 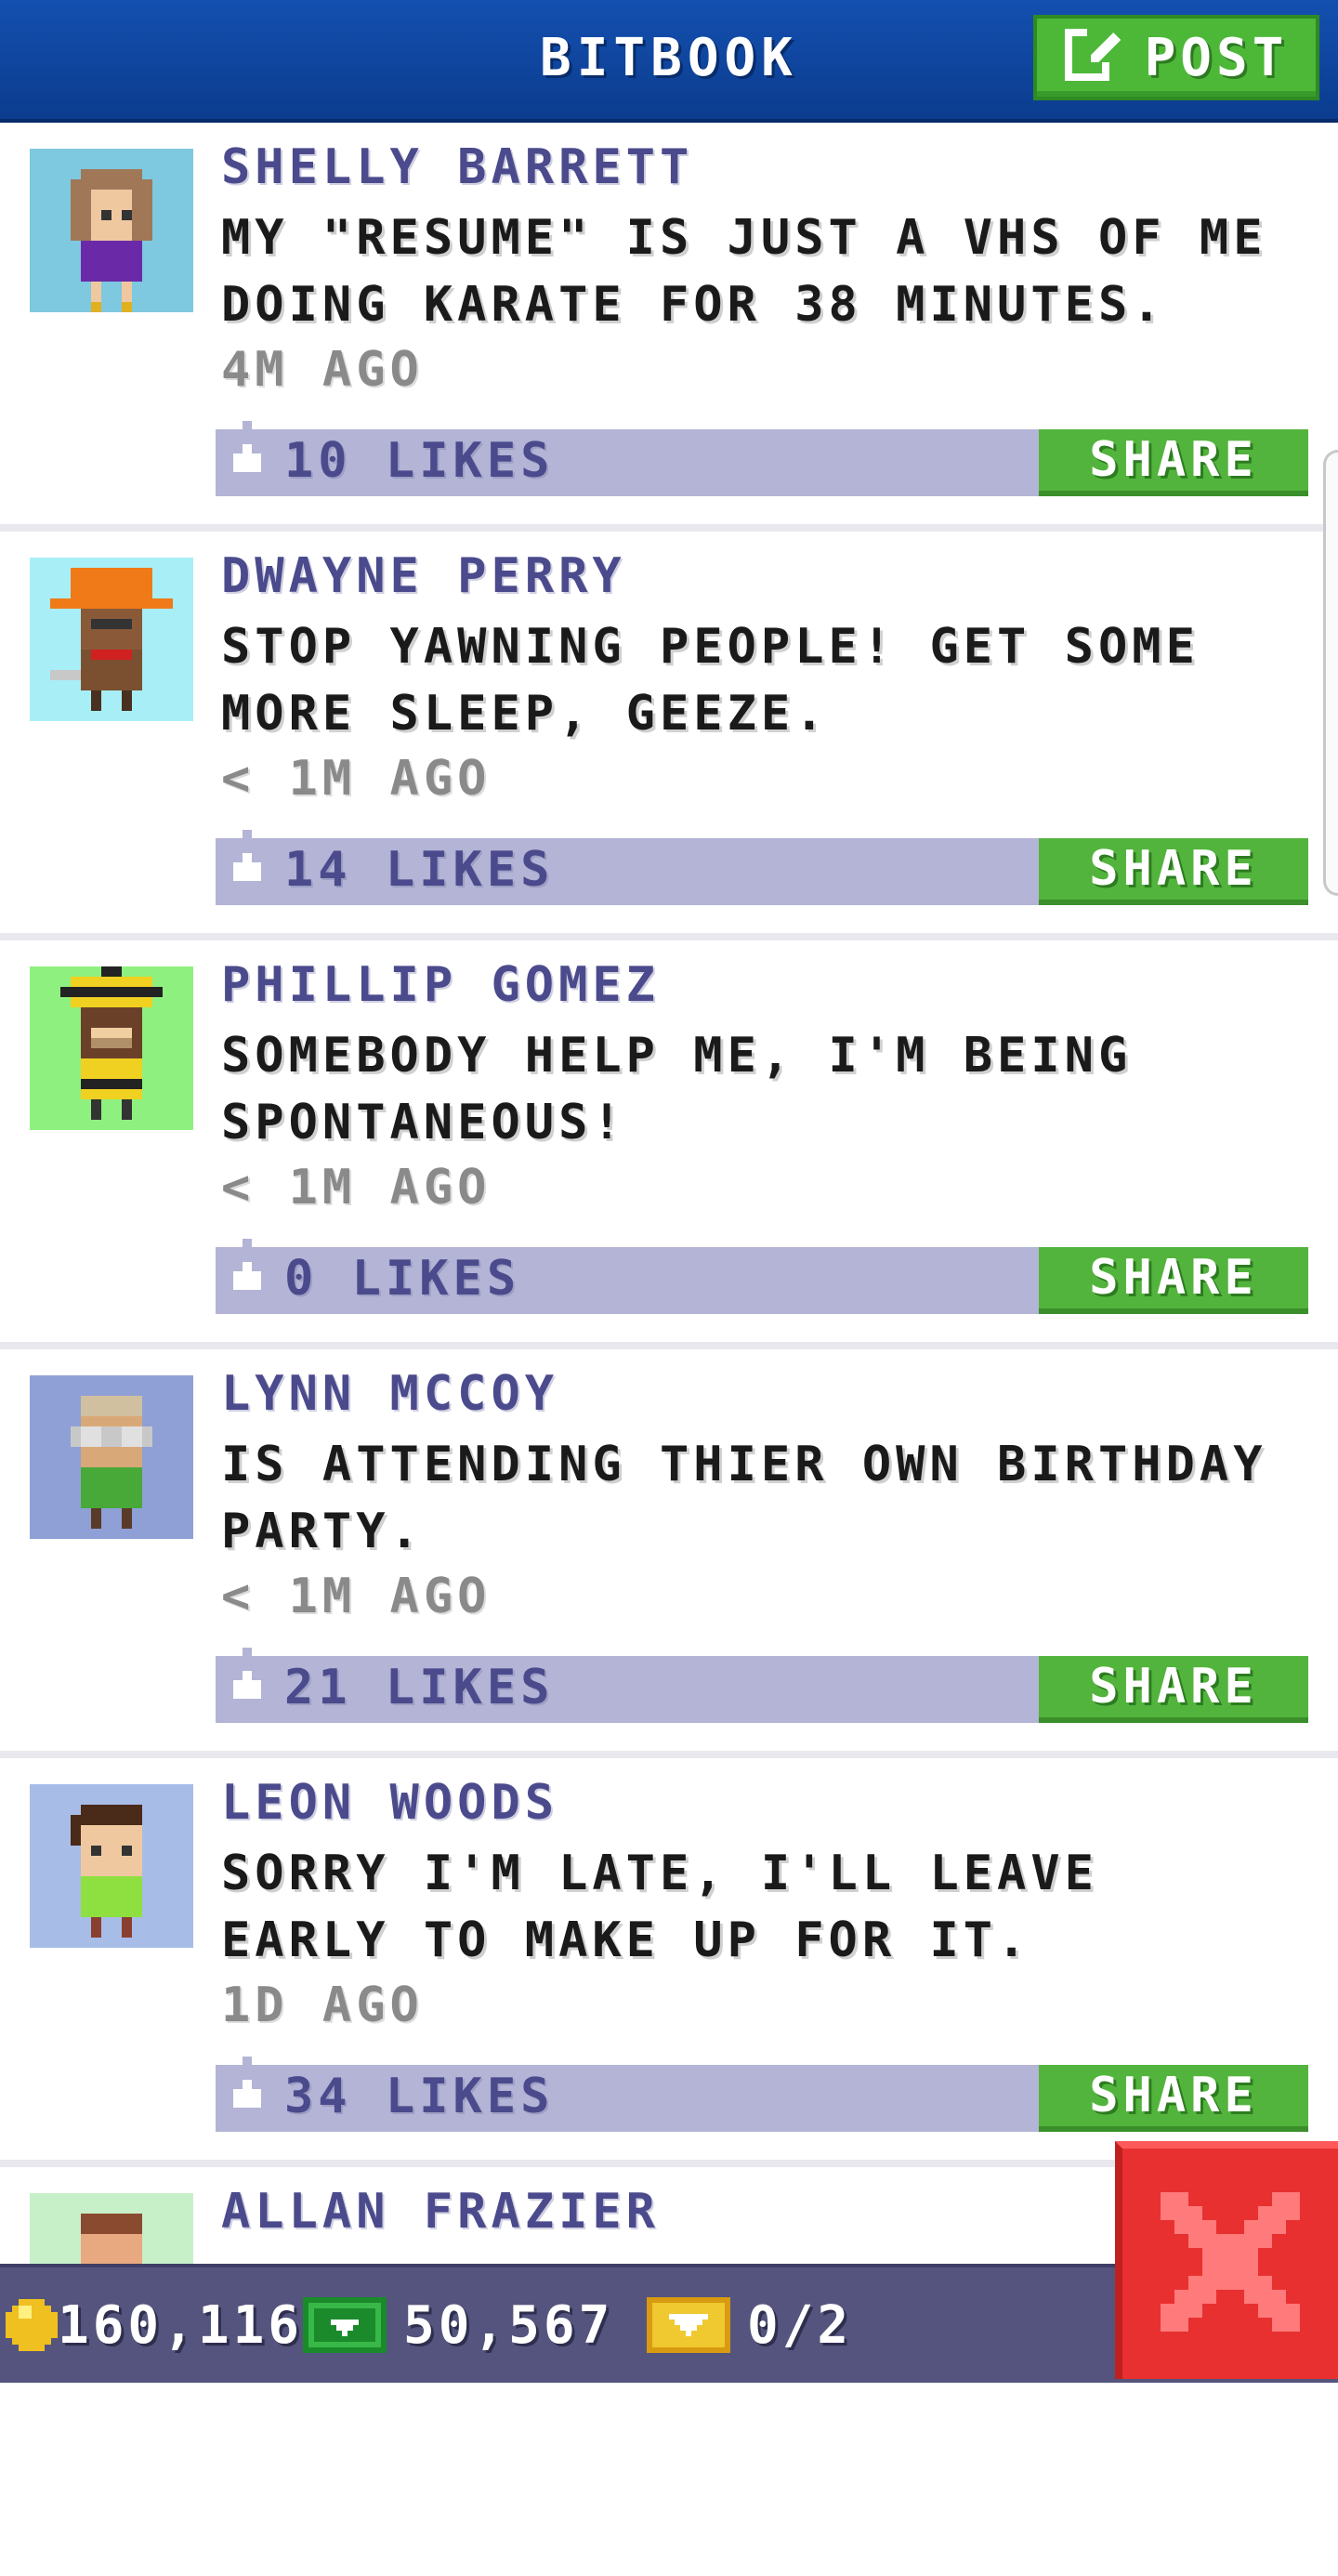 I want to click on likes-count: 14 LIKES, so click(x=419, y=870).